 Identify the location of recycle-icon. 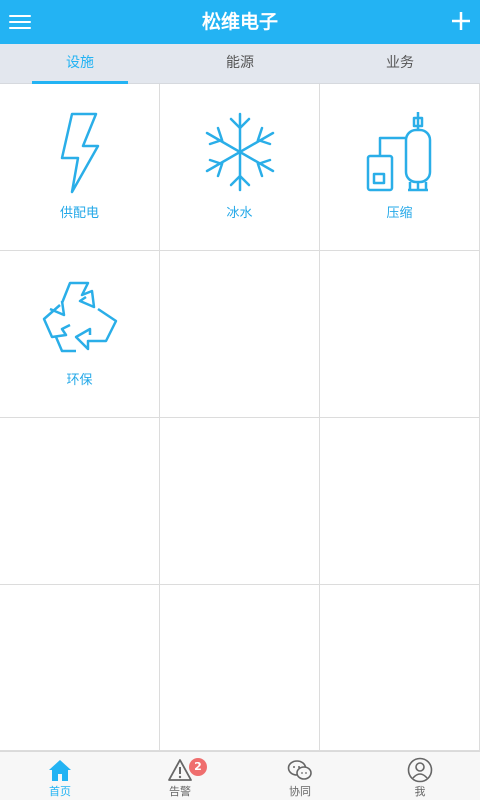
(80, 317).